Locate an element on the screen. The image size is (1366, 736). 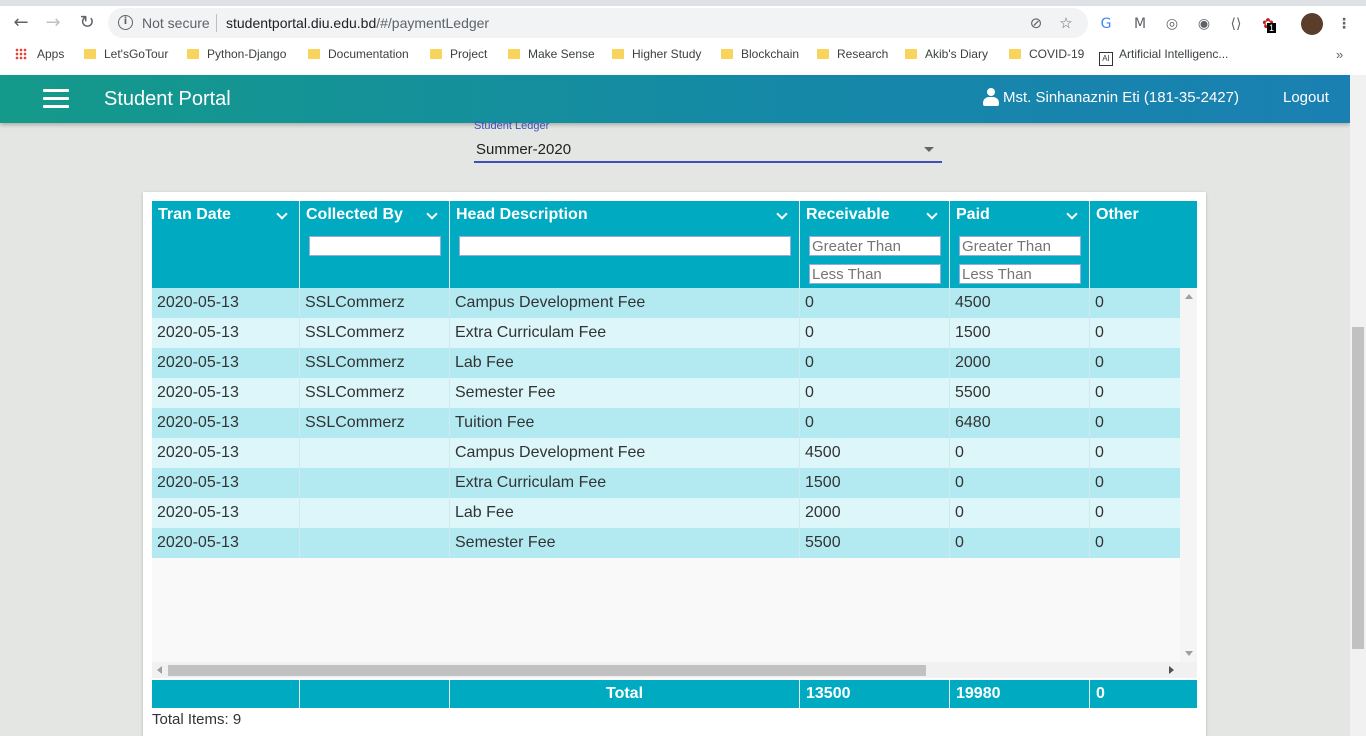
camera-extension-icon: ◉ is located at coordinates (1204, 24).